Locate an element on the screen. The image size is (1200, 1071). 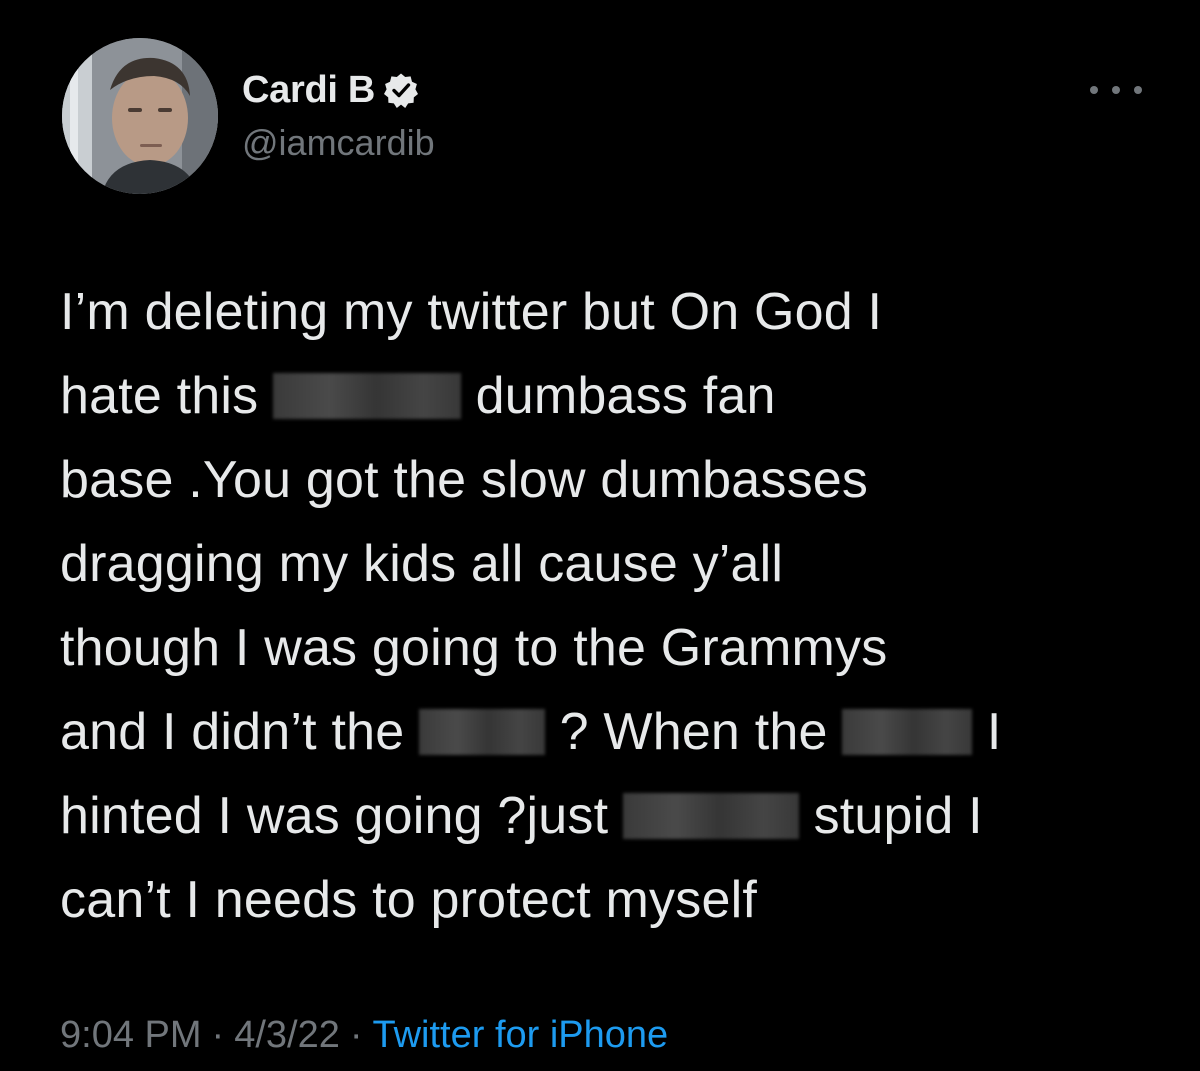
tweet-text-segment: dragging my kids all cause y’all is located at coordinates (422, 564).